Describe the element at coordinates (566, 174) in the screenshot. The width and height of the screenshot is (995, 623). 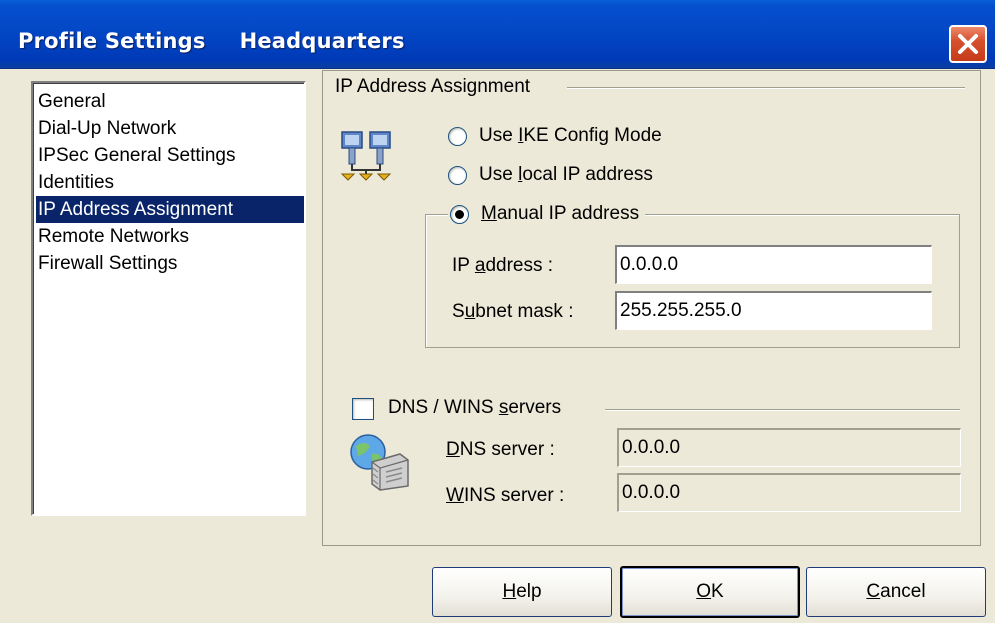
I see `local-ip-label: Use local IP address` at that location.